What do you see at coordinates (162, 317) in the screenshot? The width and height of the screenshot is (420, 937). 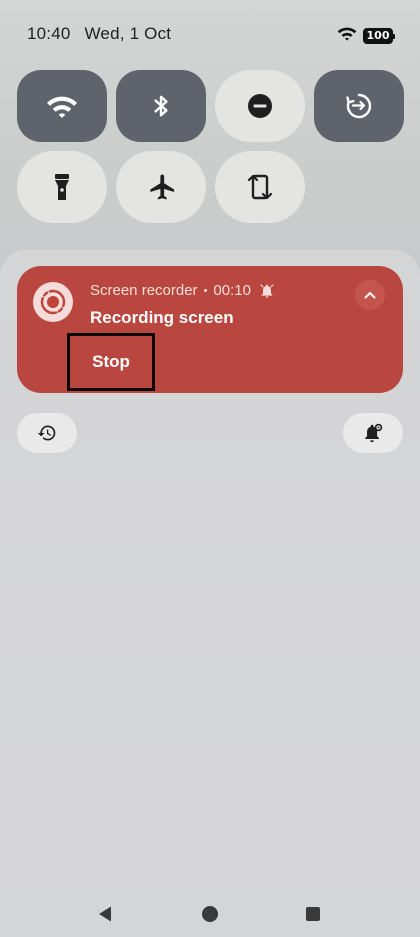 I see `notification-title: Recording screen` at bounding box center [162, 317].